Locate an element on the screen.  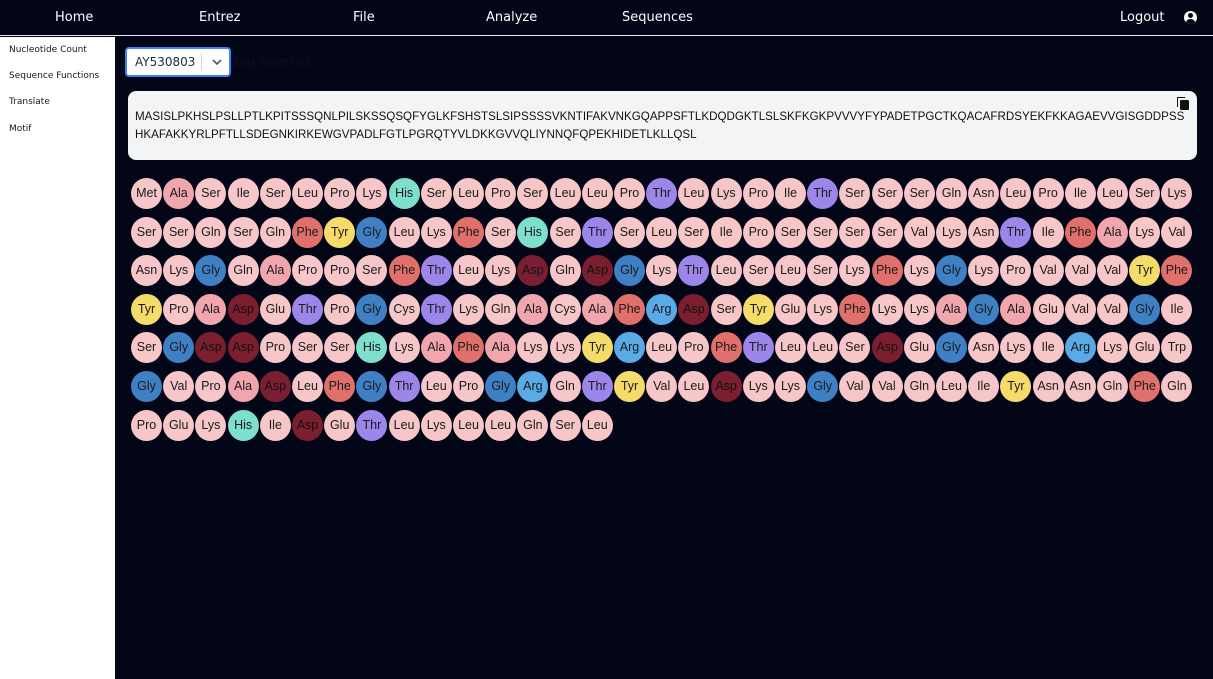
nav-file: File is located at coordinates (364, 18).